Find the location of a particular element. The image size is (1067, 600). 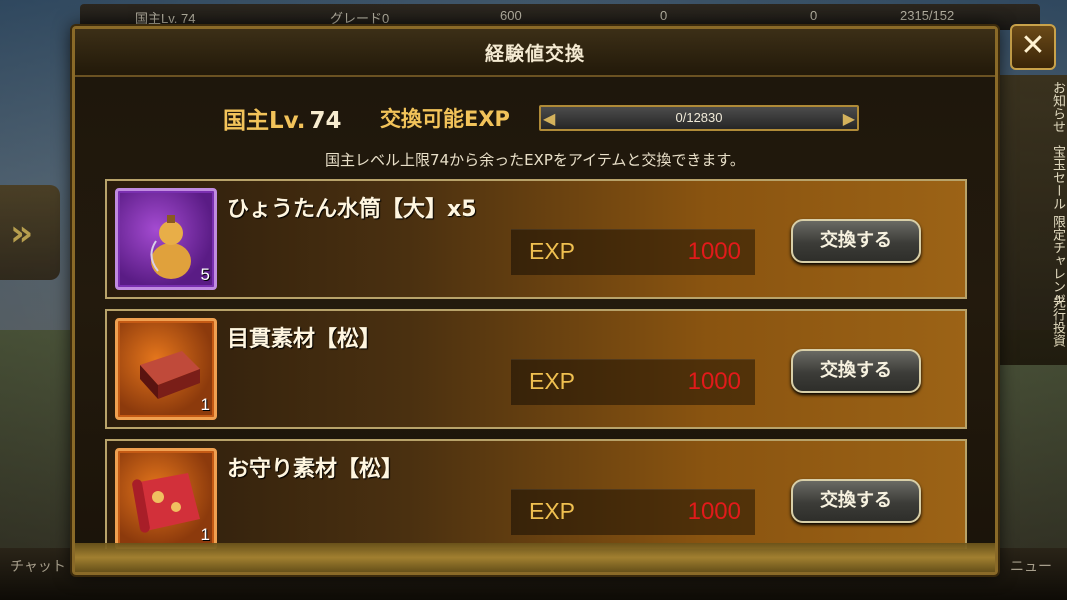

item-name: 目貫素材【松】 is located at coordinates (304, 339).